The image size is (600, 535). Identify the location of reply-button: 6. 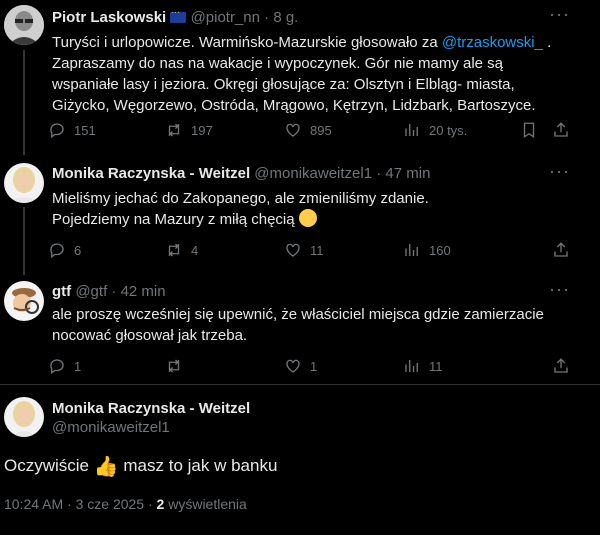
(64, 250).